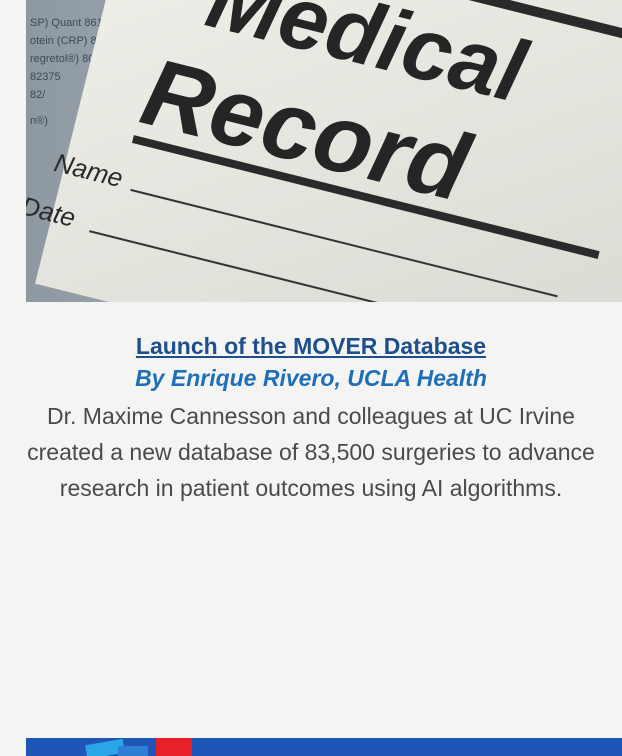 The image size is (622, 756). What do you see at coordinates (311, 378) in the screenshot?
I see `article-byline: By Enrique Rivero, UCLA Health` at bounding box center [311, 378].